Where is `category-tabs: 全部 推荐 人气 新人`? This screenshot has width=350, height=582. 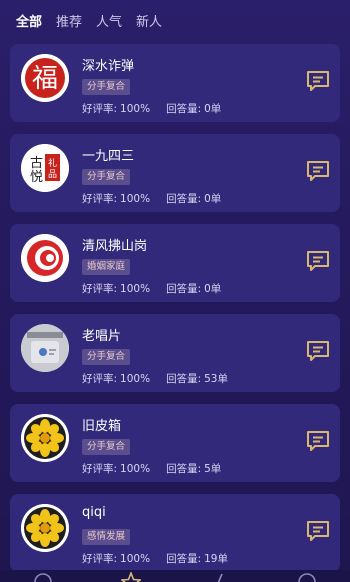
category-tabs: 全部 推荐 人气 新人 is located at coordinates (175, 20).